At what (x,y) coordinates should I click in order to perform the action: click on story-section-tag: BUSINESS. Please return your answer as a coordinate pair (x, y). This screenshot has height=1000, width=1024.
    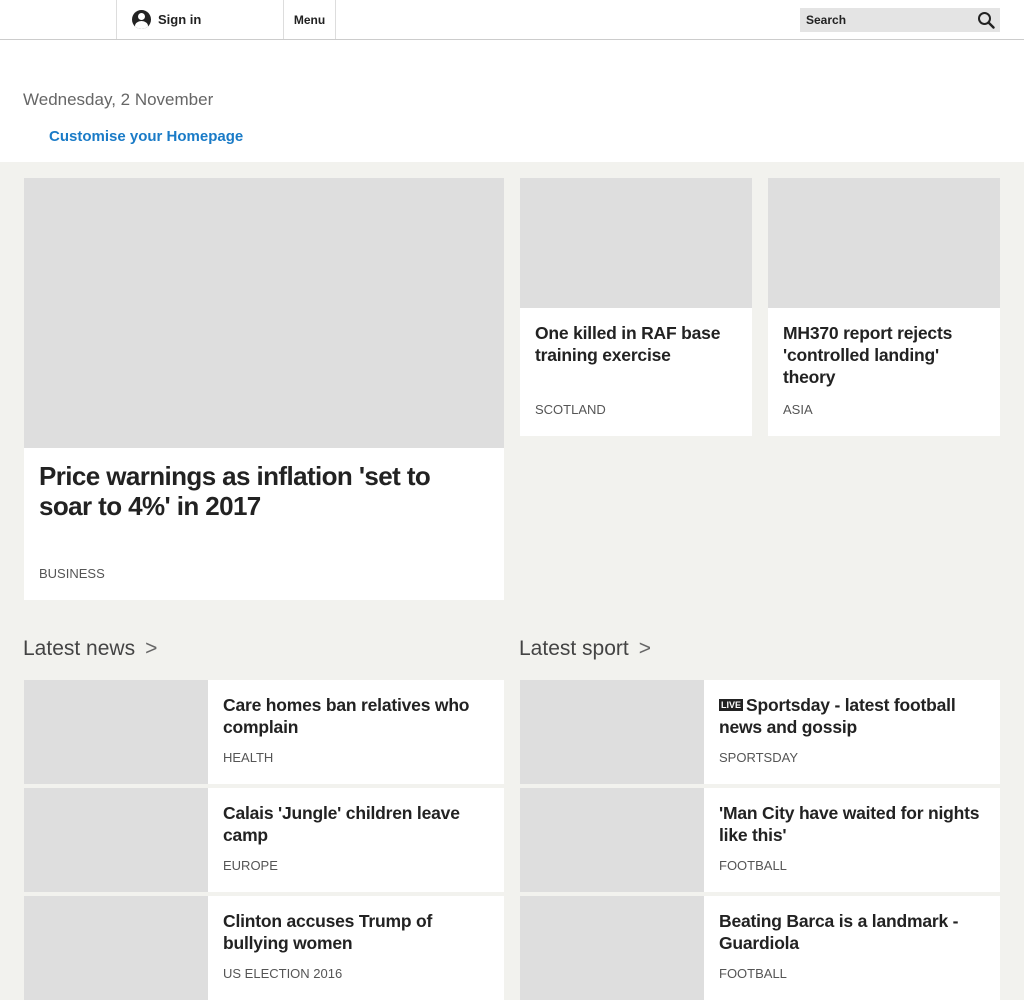
    Looking at the image, I should click on (72, 573).